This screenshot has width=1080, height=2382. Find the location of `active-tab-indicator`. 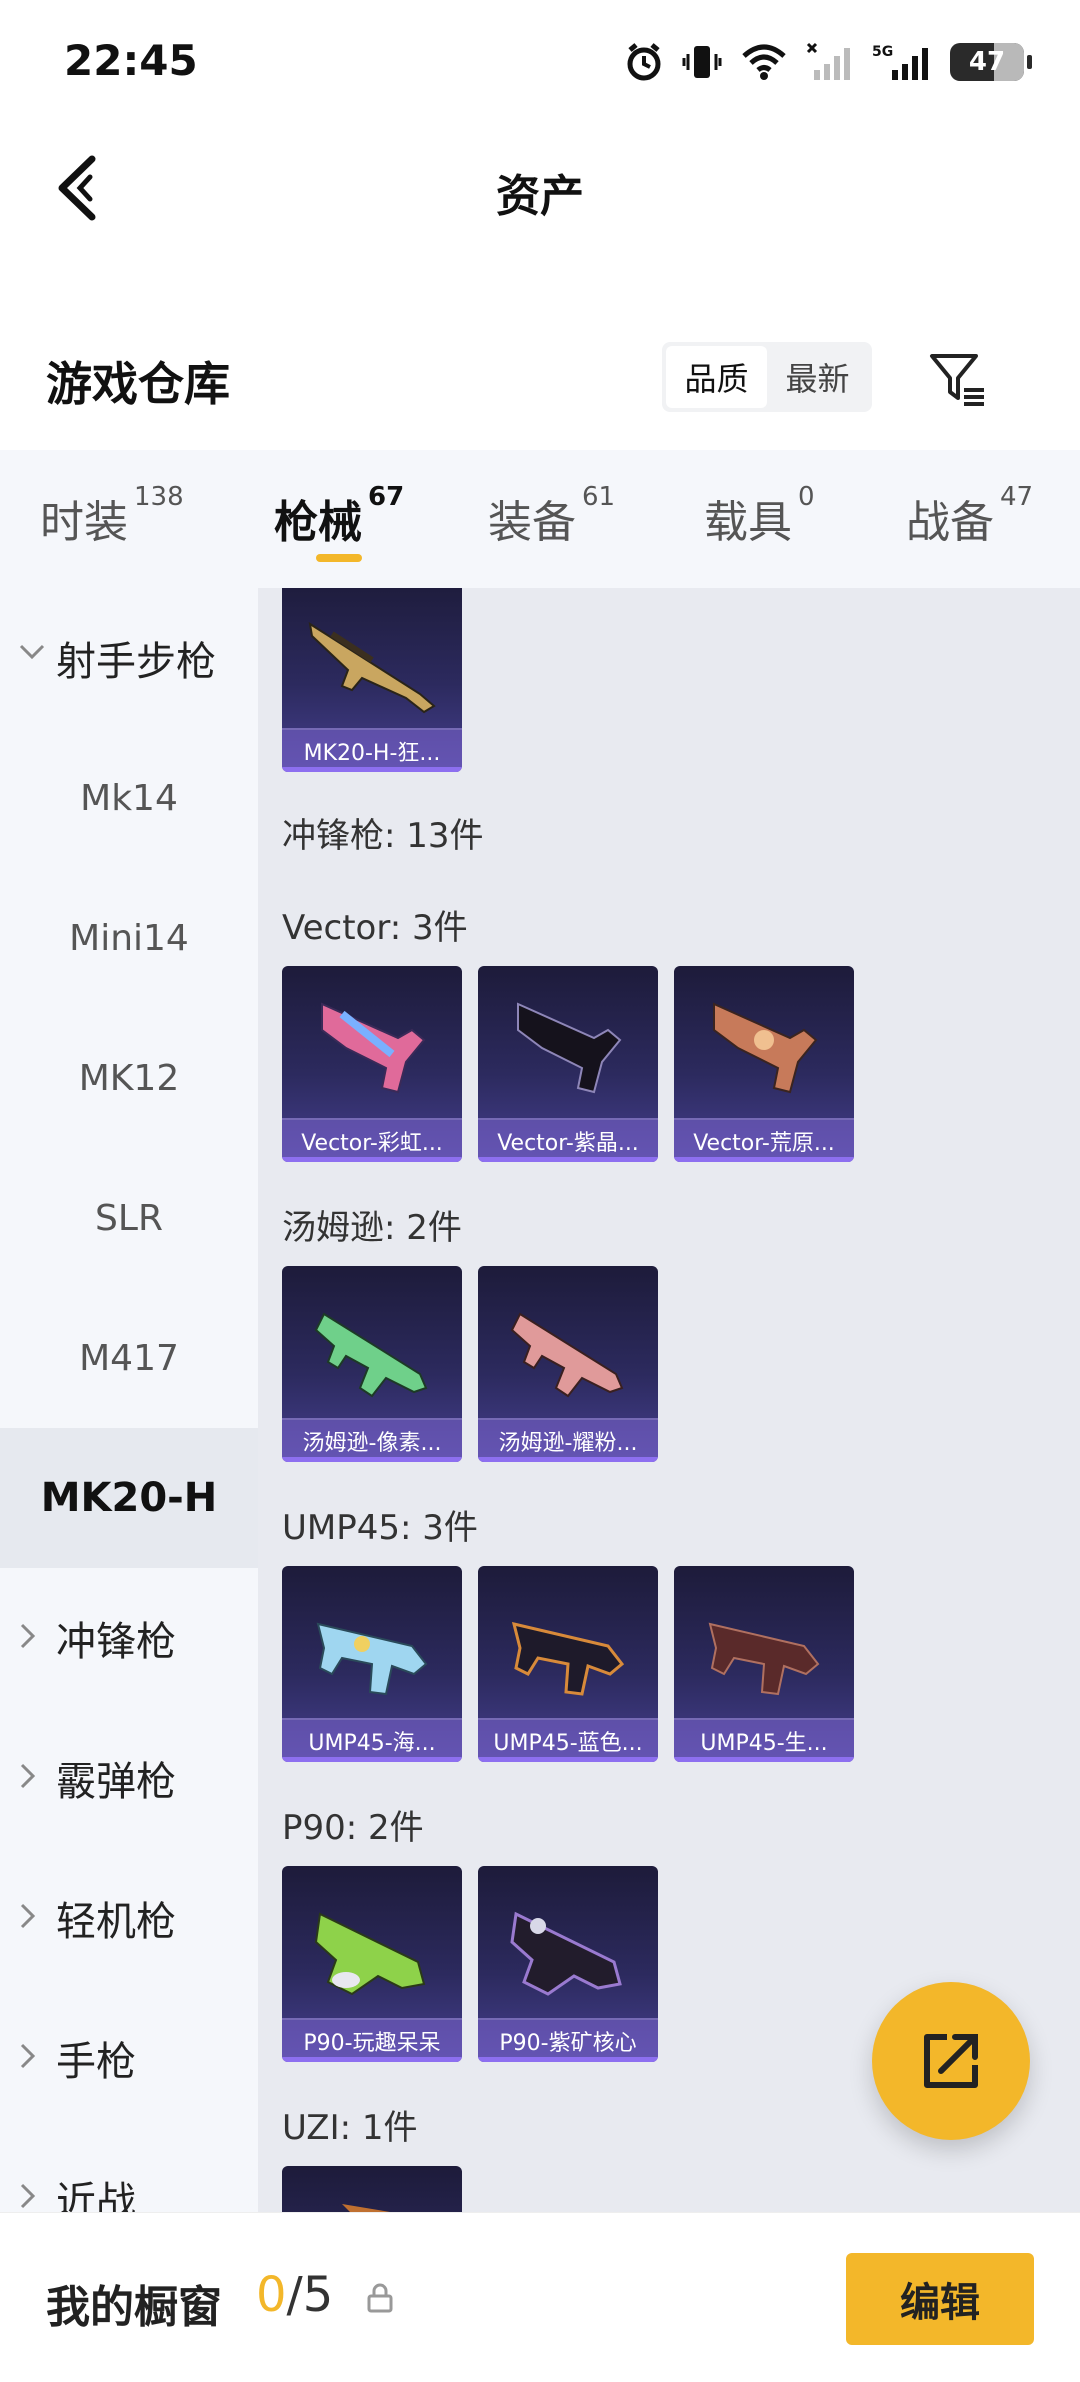

active-tab-indicator is located at coordinates (339, 558).